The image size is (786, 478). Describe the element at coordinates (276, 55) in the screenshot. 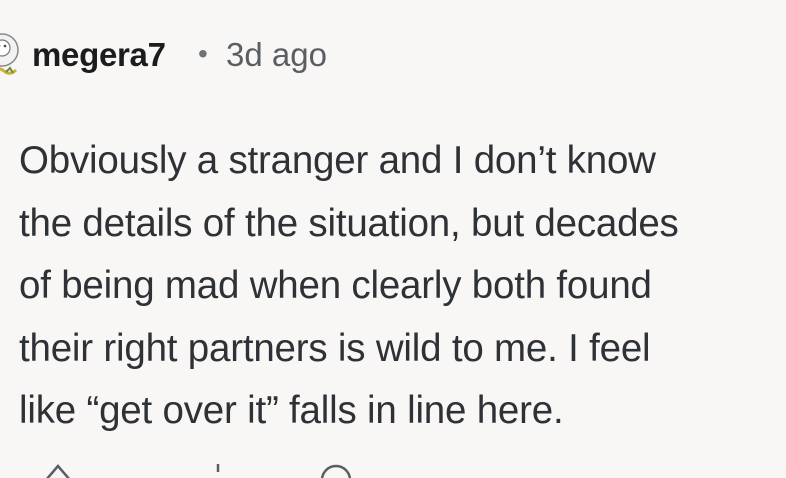

I see `comment-timestamp: 3d ago` at that location.